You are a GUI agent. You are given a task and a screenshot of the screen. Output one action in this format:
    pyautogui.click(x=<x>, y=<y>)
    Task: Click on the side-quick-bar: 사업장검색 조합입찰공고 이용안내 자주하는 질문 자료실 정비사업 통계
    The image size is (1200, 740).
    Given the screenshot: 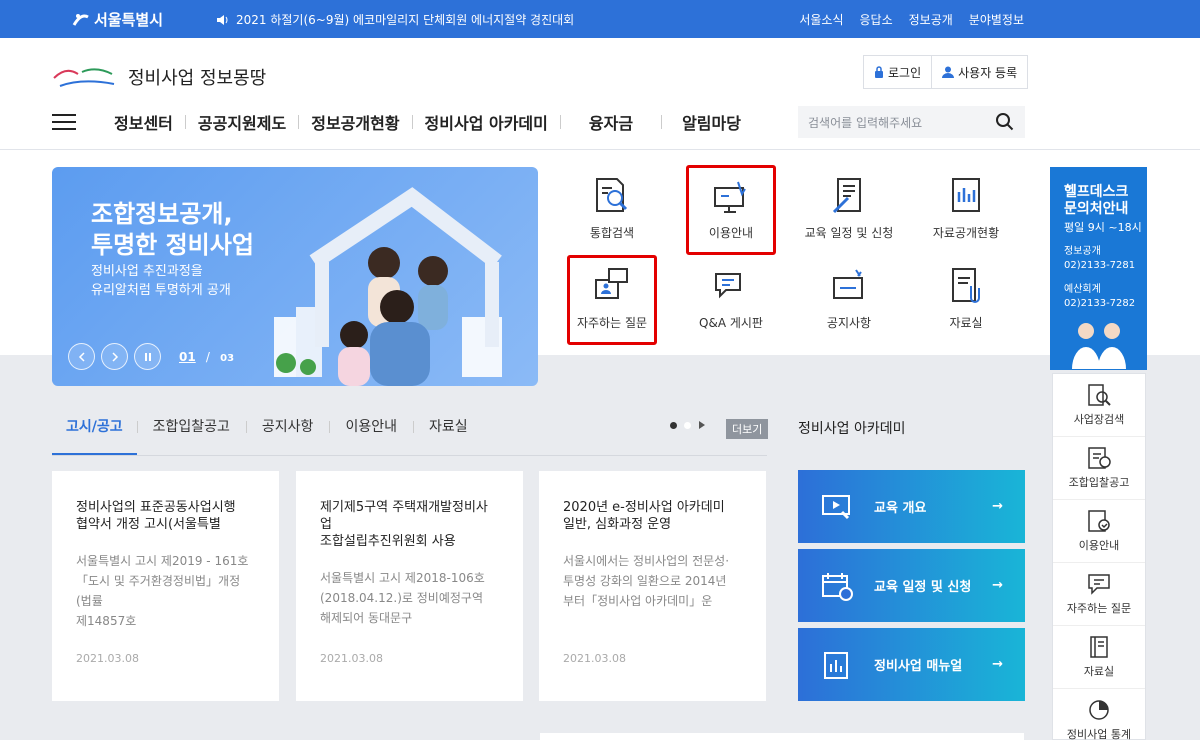 What is the action you would take?
    pyautogui.click(x=1099, y=556)
    